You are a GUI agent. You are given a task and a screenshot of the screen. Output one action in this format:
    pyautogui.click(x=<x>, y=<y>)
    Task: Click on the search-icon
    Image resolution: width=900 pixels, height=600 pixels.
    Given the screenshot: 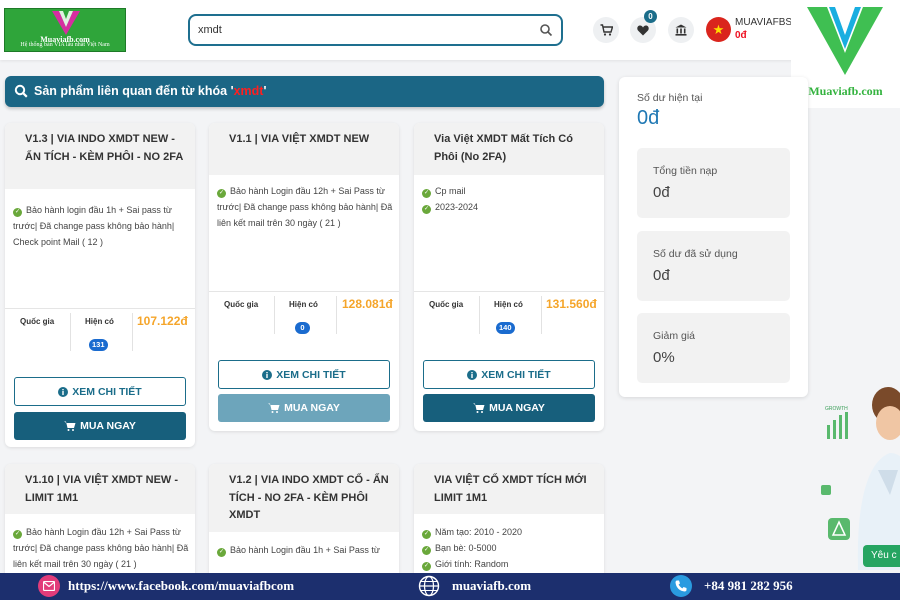 What is the action you would take?
    pyautogui.click(x=546, y=30)
    